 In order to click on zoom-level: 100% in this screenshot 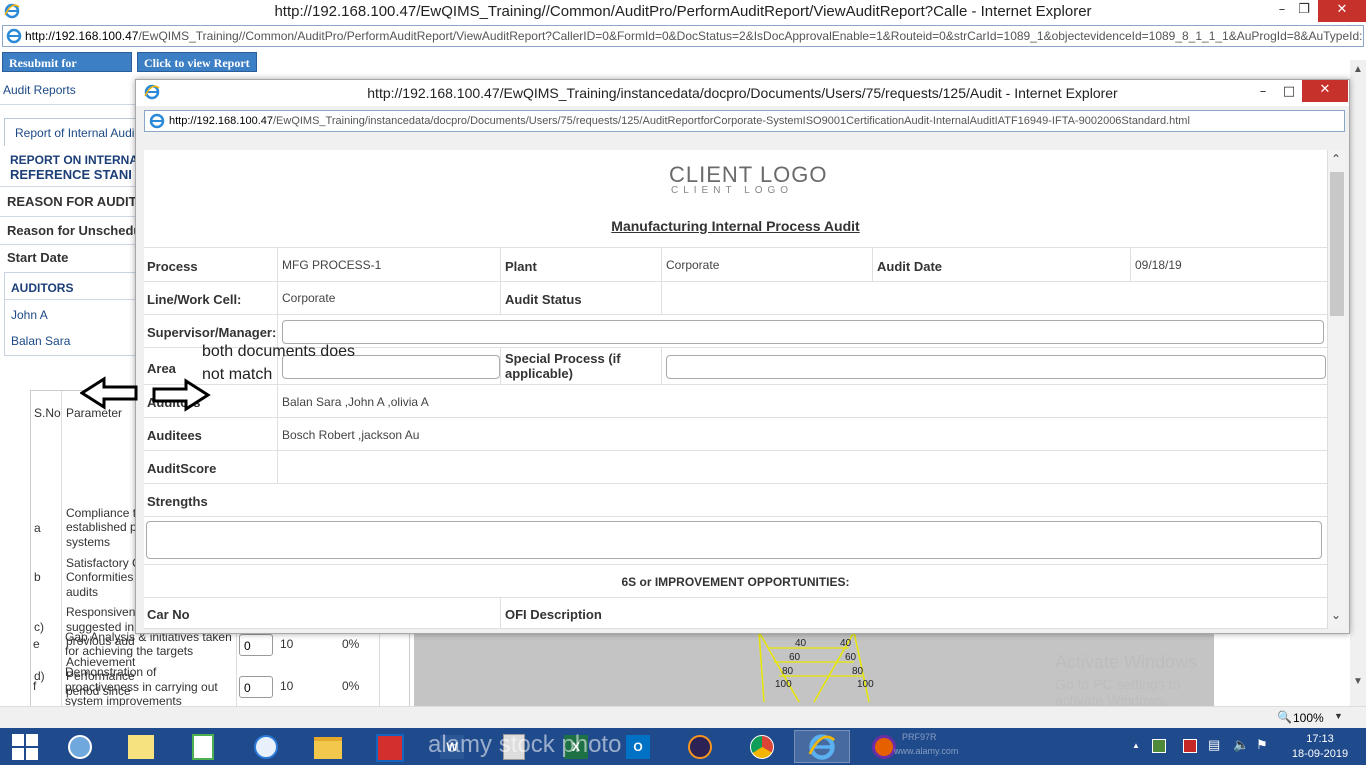, I will do `click(1308, 718)`.